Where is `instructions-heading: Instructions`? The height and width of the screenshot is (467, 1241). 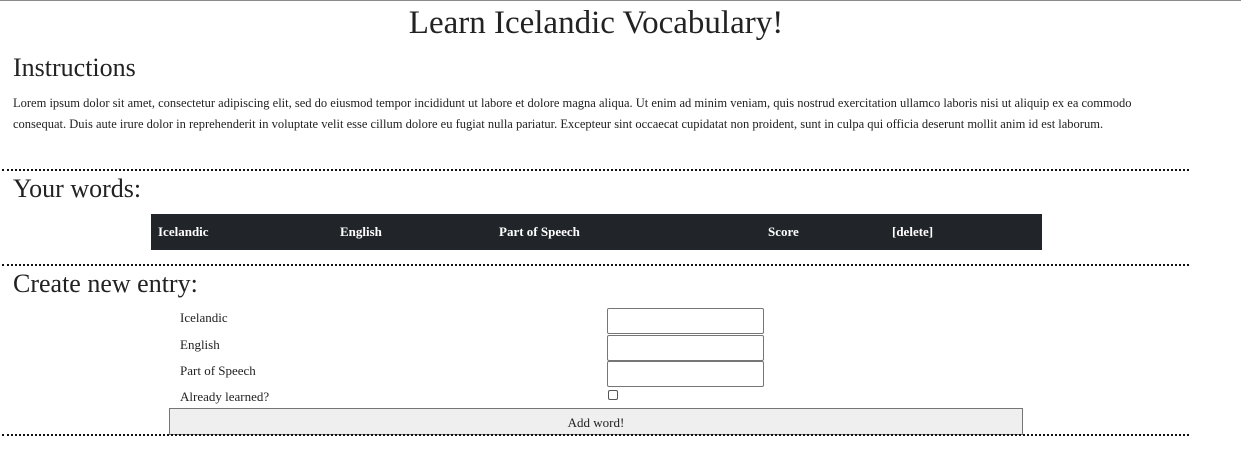
instructions-heading: Instructions is located at coordinates (74, 67).